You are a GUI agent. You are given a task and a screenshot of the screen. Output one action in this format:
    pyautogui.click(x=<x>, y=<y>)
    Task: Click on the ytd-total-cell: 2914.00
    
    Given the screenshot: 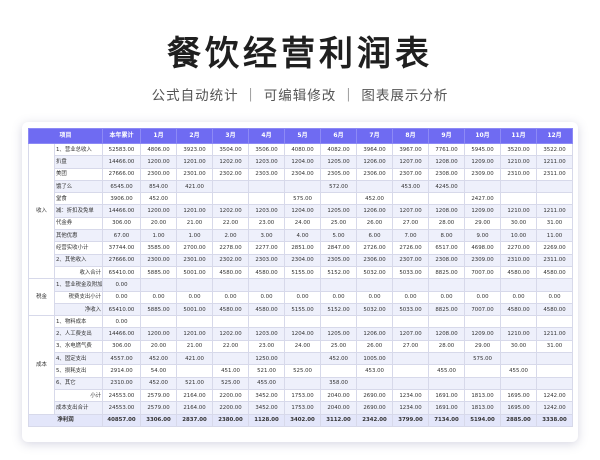 What is the action you would take?
    pyautogui.click(x=122, y=371)
    